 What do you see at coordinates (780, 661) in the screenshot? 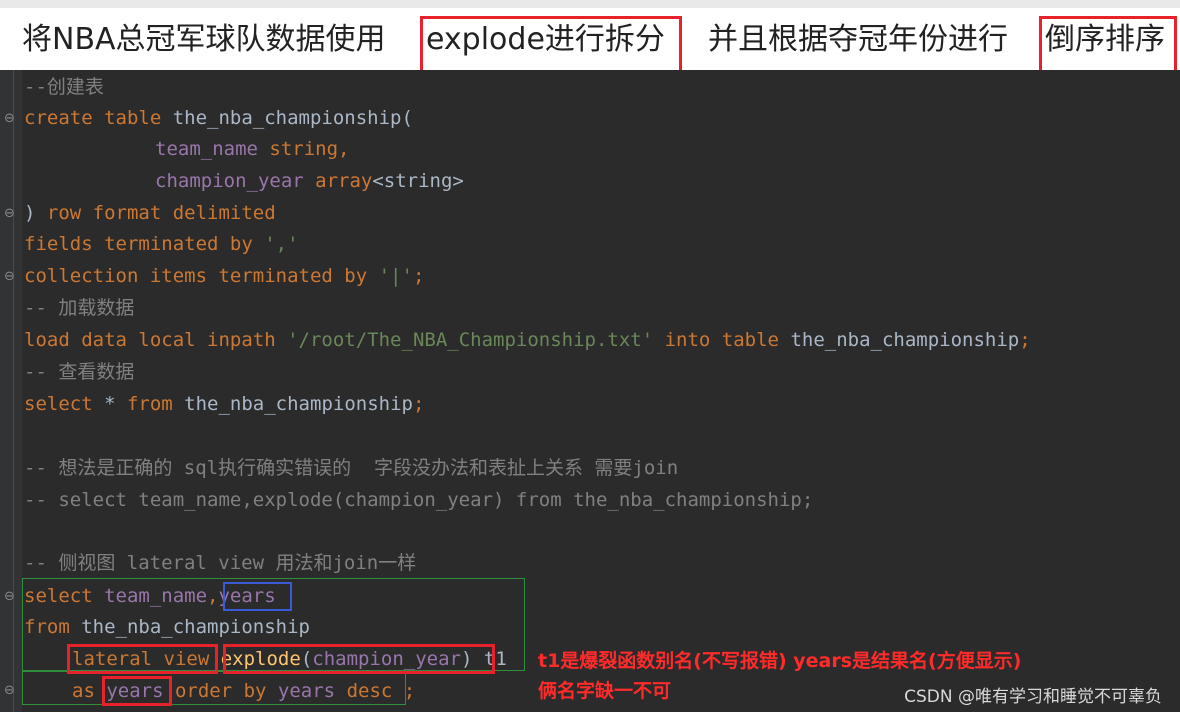
I see `annotation-note-1: t1是爆裂函数别名(不写报错) years是结果名(方便显示)` at bounding box center [780, 661].